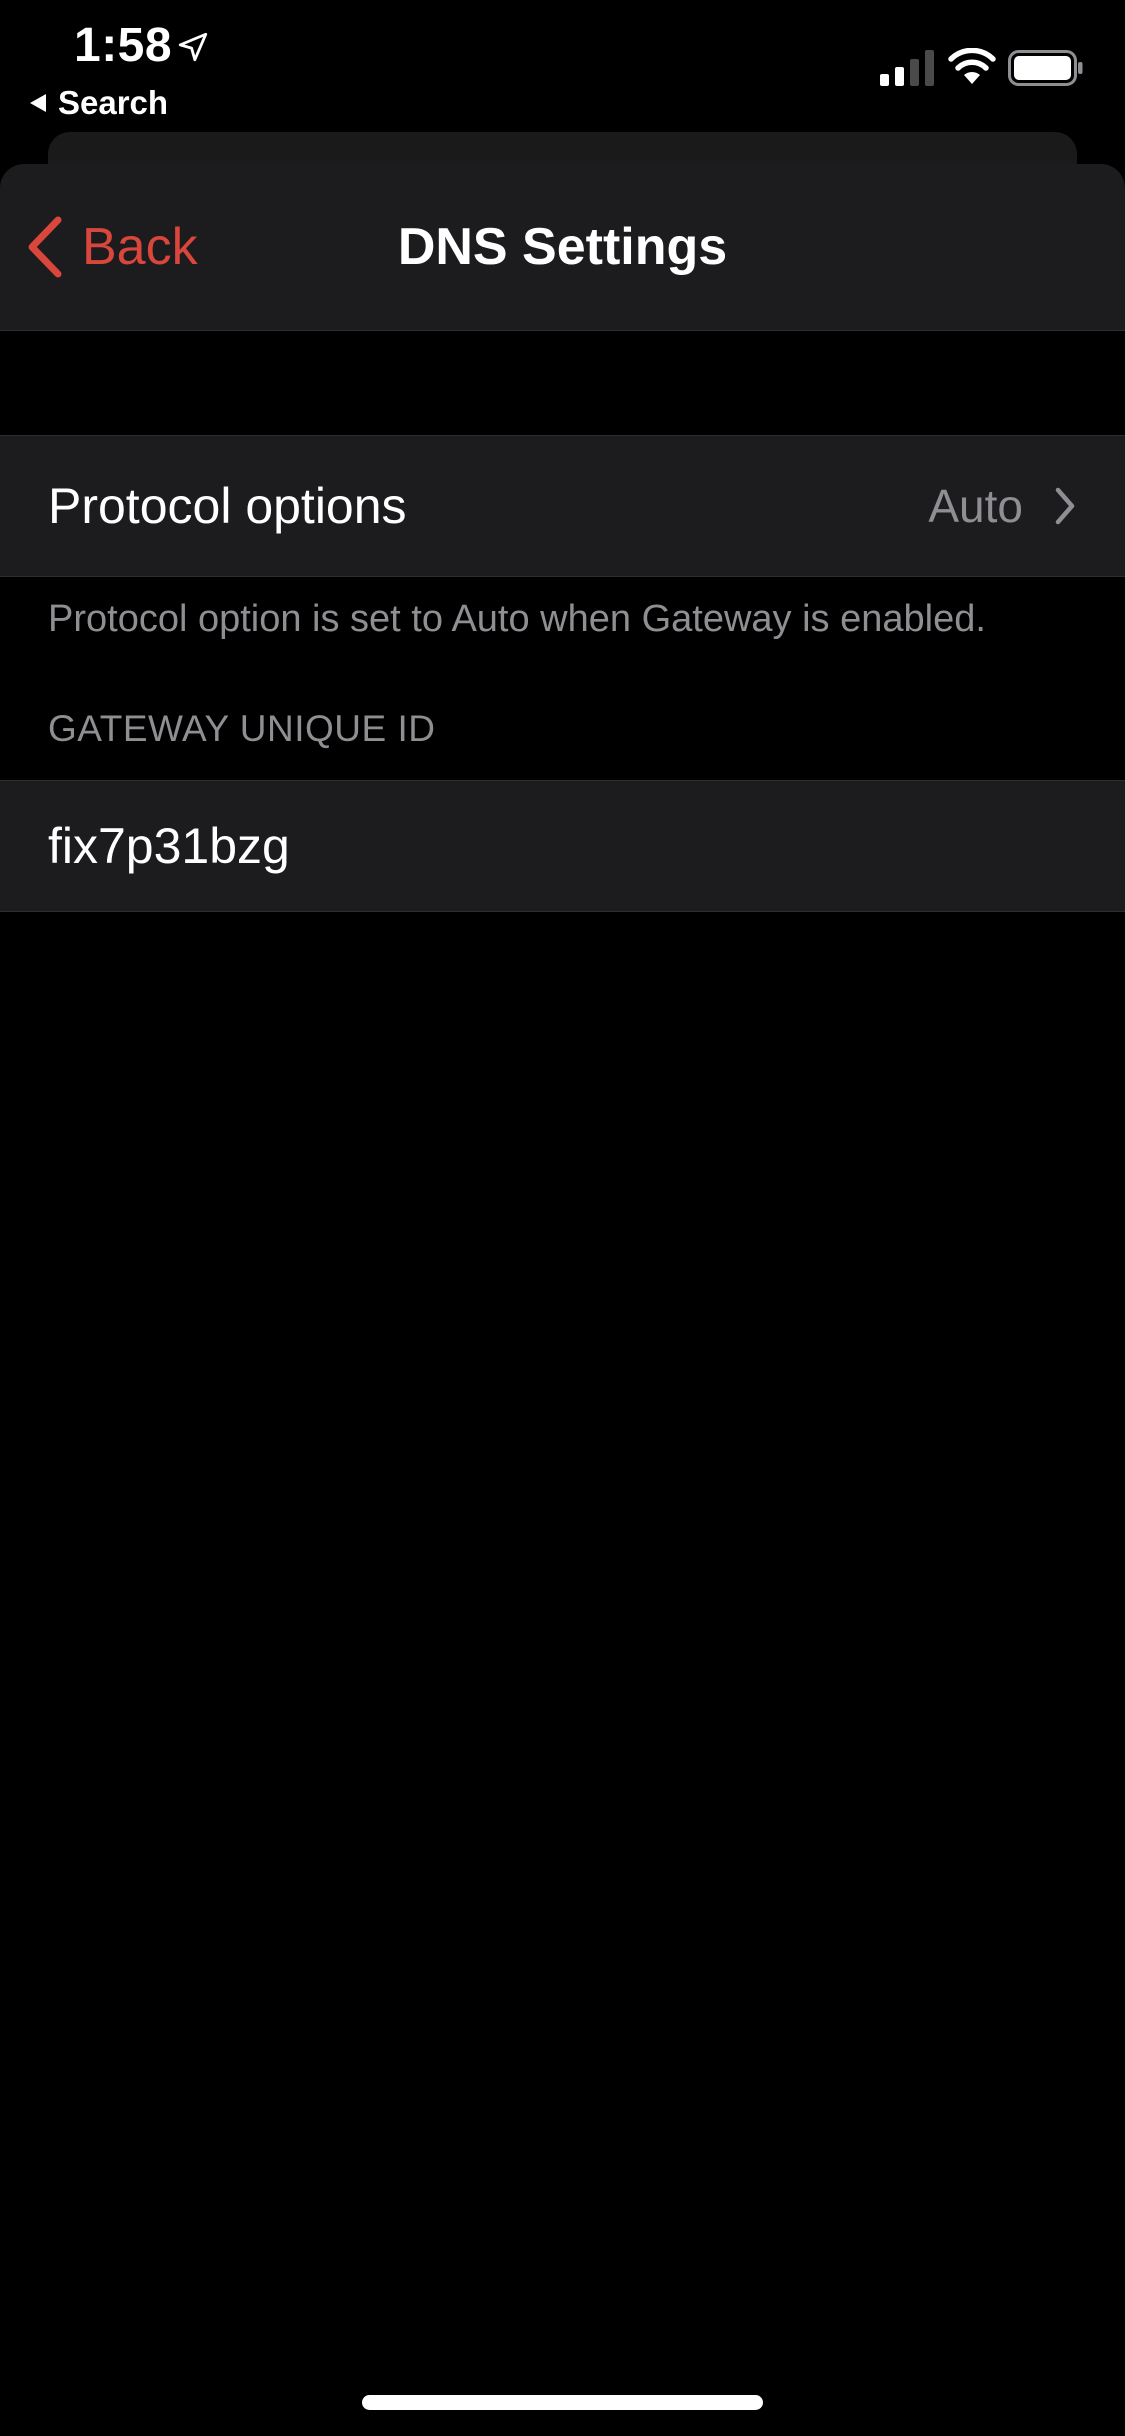 The width and height of the screenshot is (1125, 2436). I want to click on protocol-options-label: Protocol options, so click(227, 506).